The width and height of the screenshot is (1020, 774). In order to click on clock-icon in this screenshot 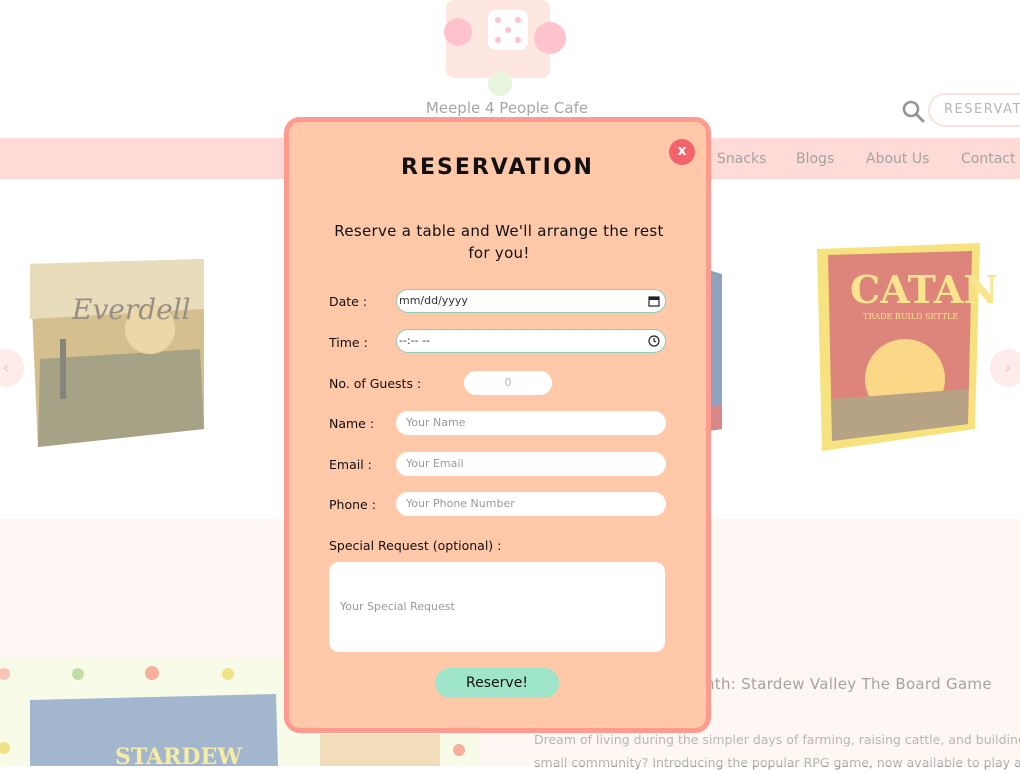, I will do `click(654, 341)`.